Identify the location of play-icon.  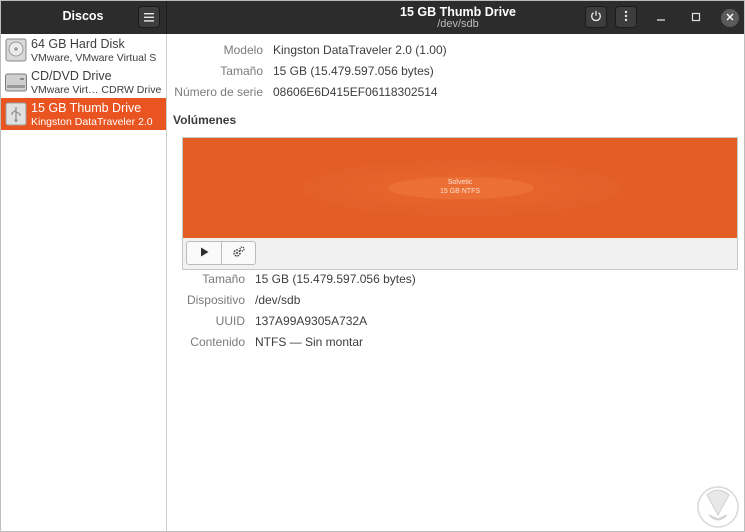
(204, 253).